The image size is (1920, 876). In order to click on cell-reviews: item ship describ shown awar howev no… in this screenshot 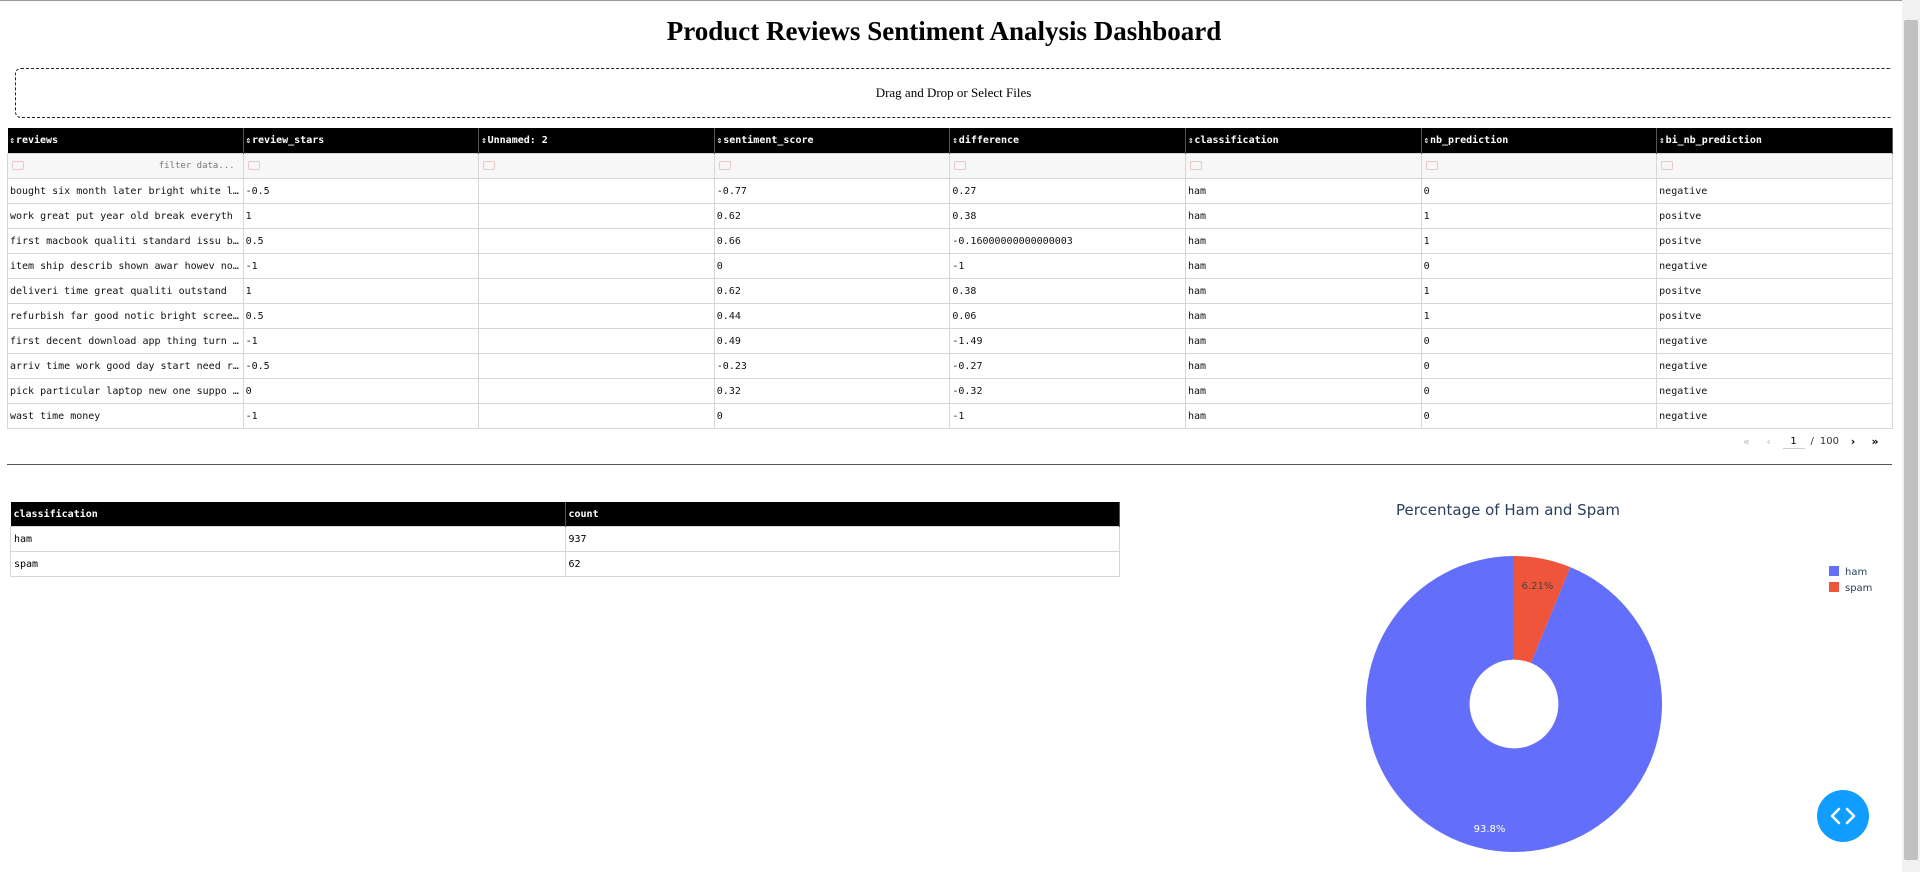, I will do `click(125, 266)`.